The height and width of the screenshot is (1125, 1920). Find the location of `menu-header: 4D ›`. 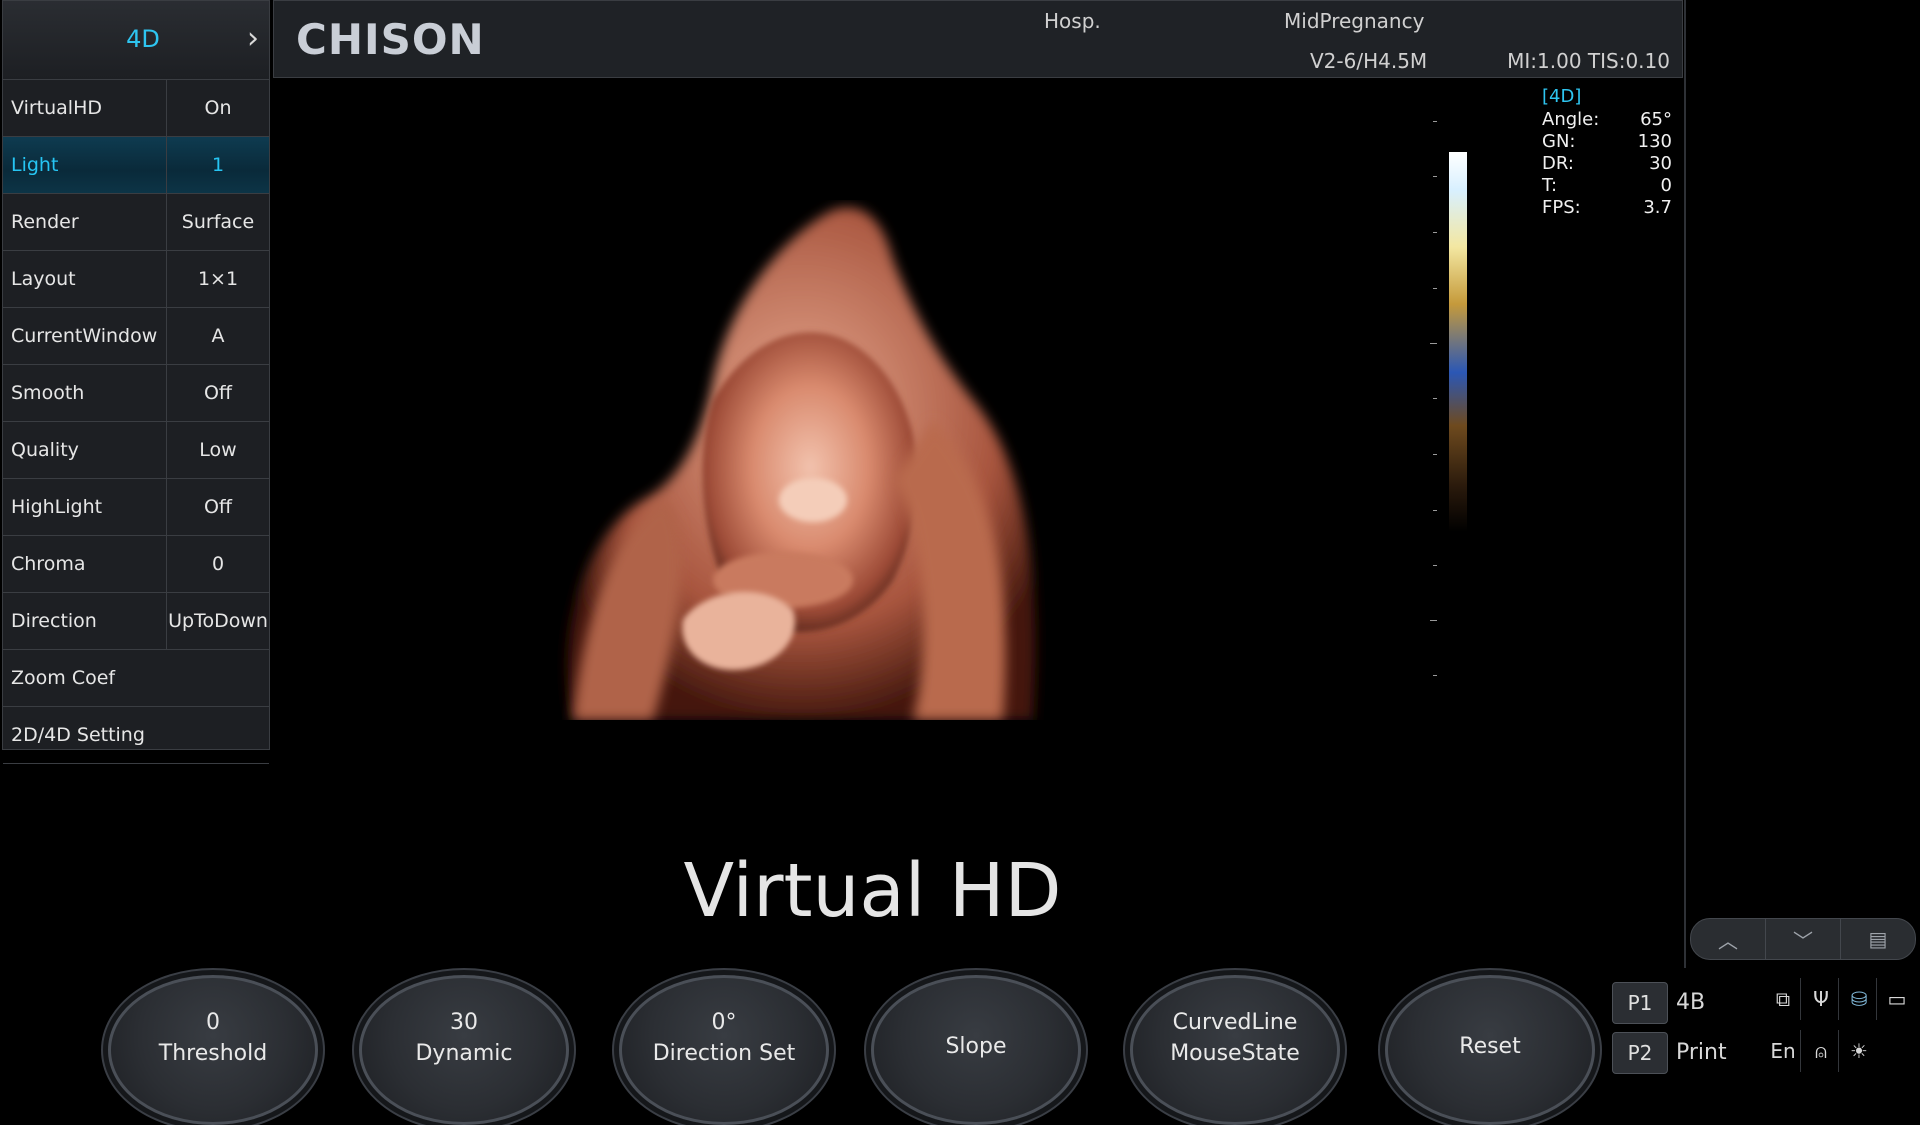

menu-header: 4D › is located at coordinates (136, 40).